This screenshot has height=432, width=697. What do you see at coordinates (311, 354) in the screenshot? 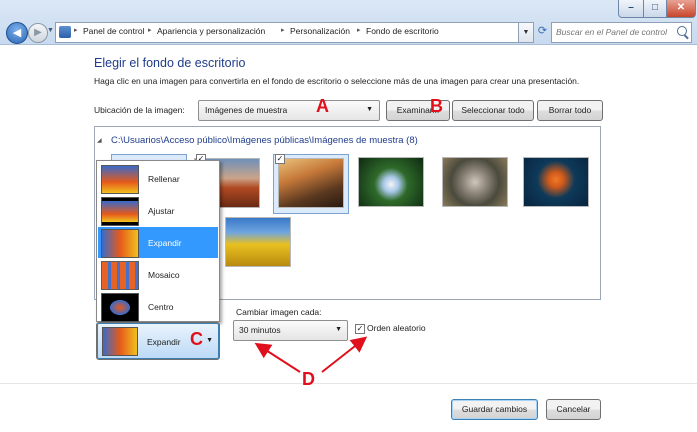
I see `annotation-arrows` at bounding box center [311, 354].